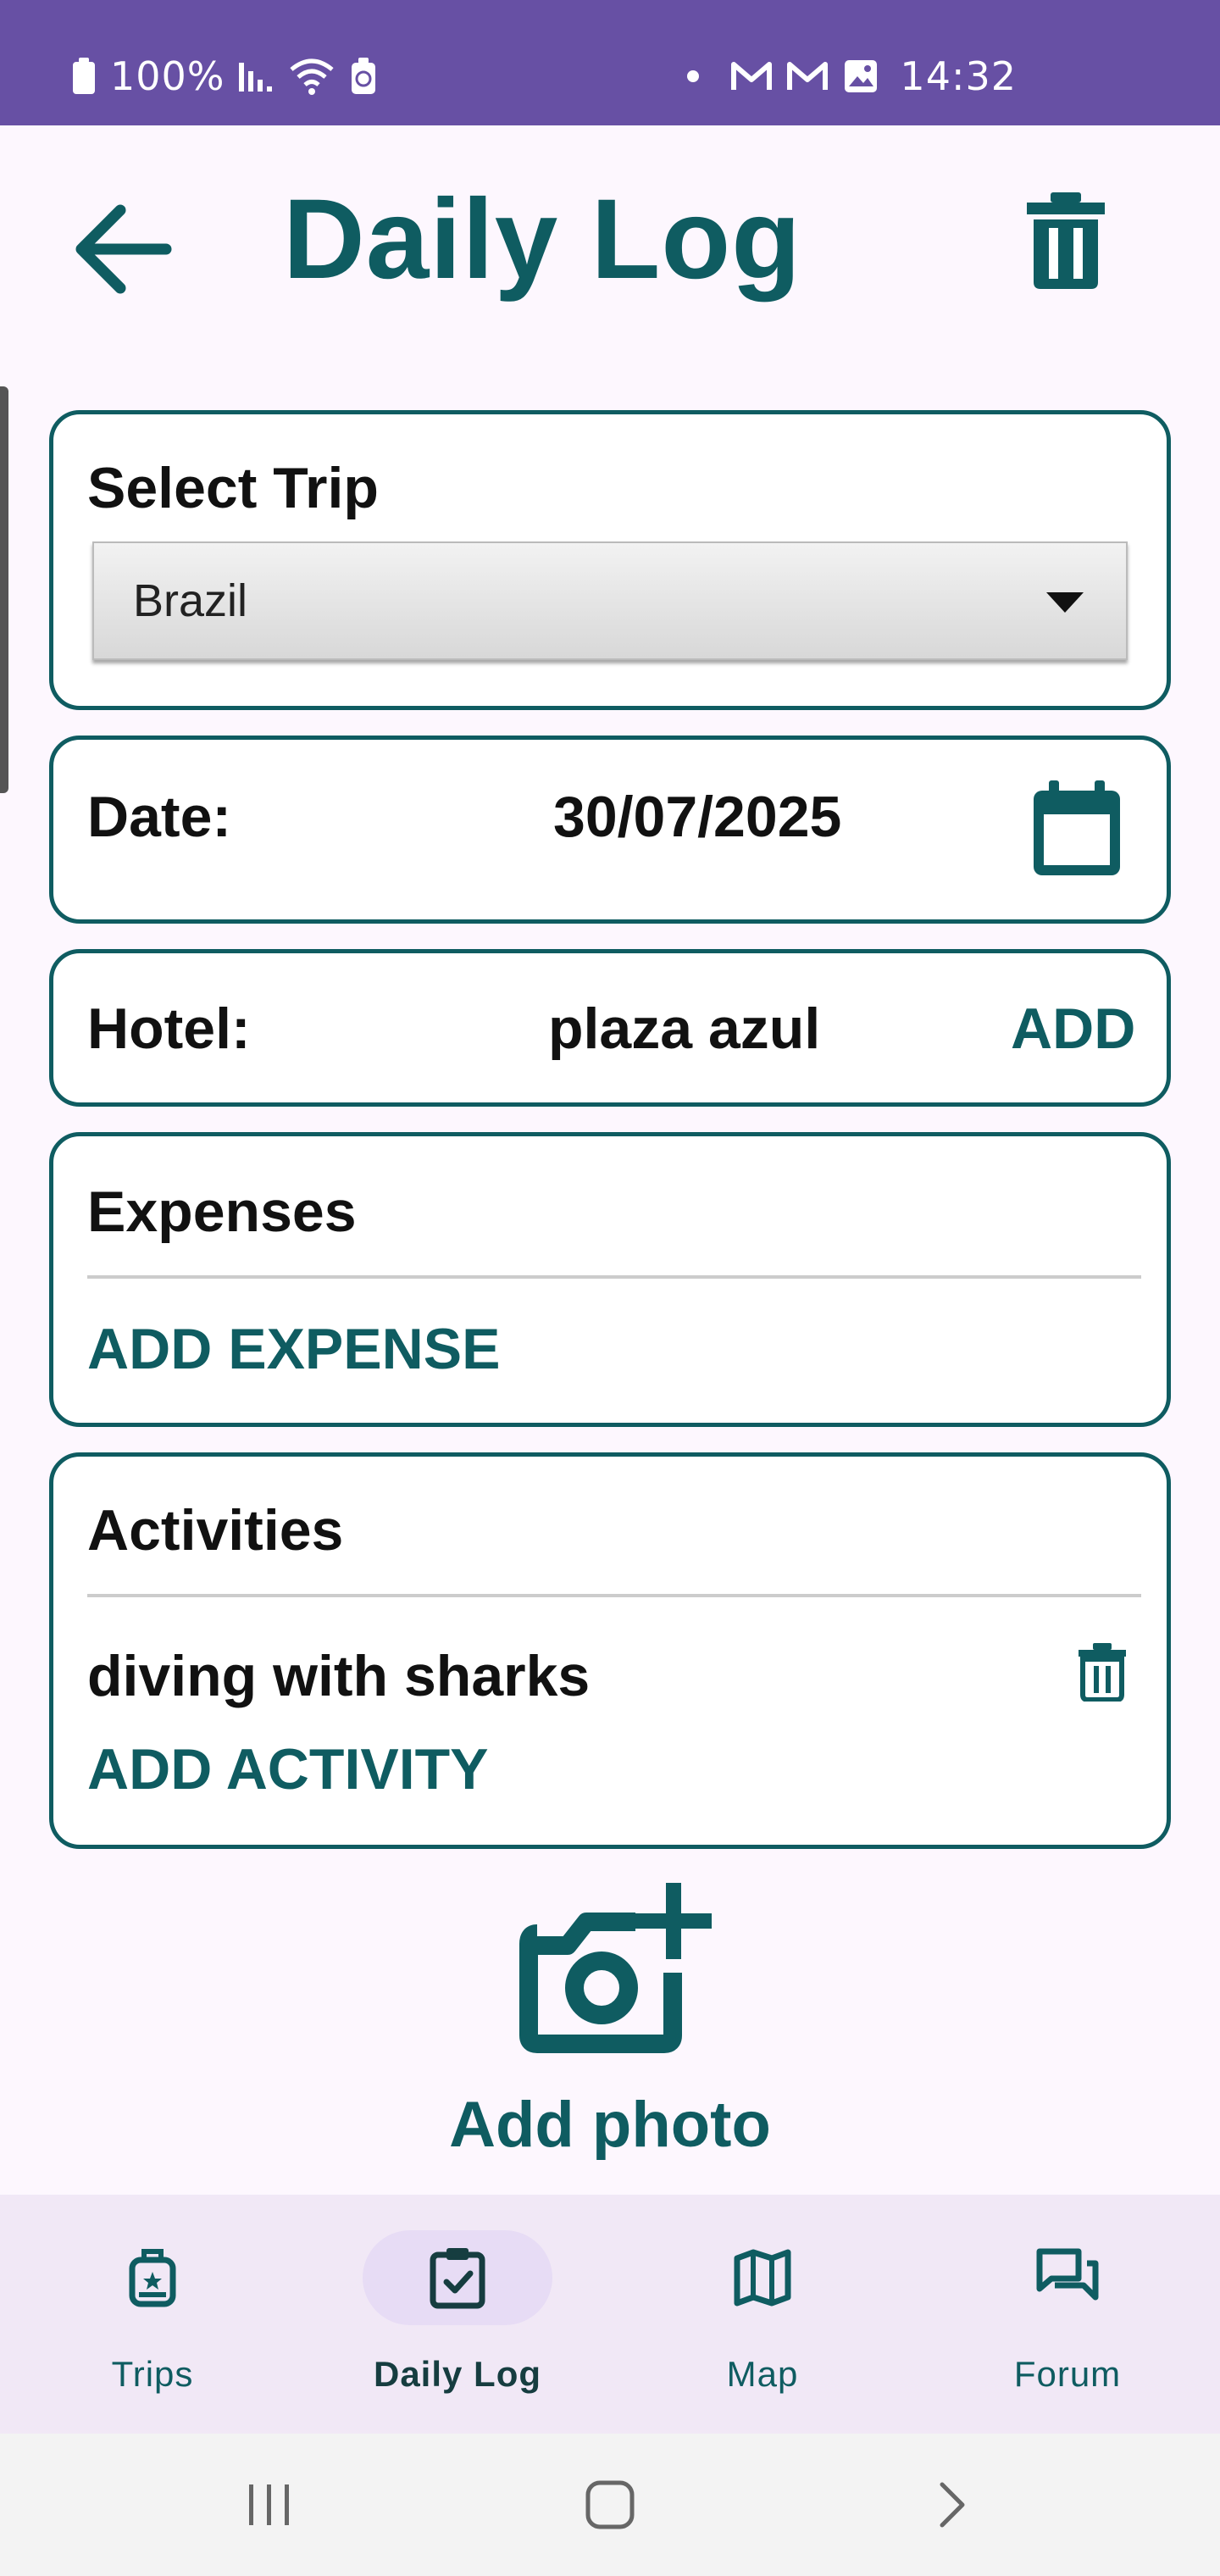  I want to click on nav-item-trips: Trips, so click(152, 2314).